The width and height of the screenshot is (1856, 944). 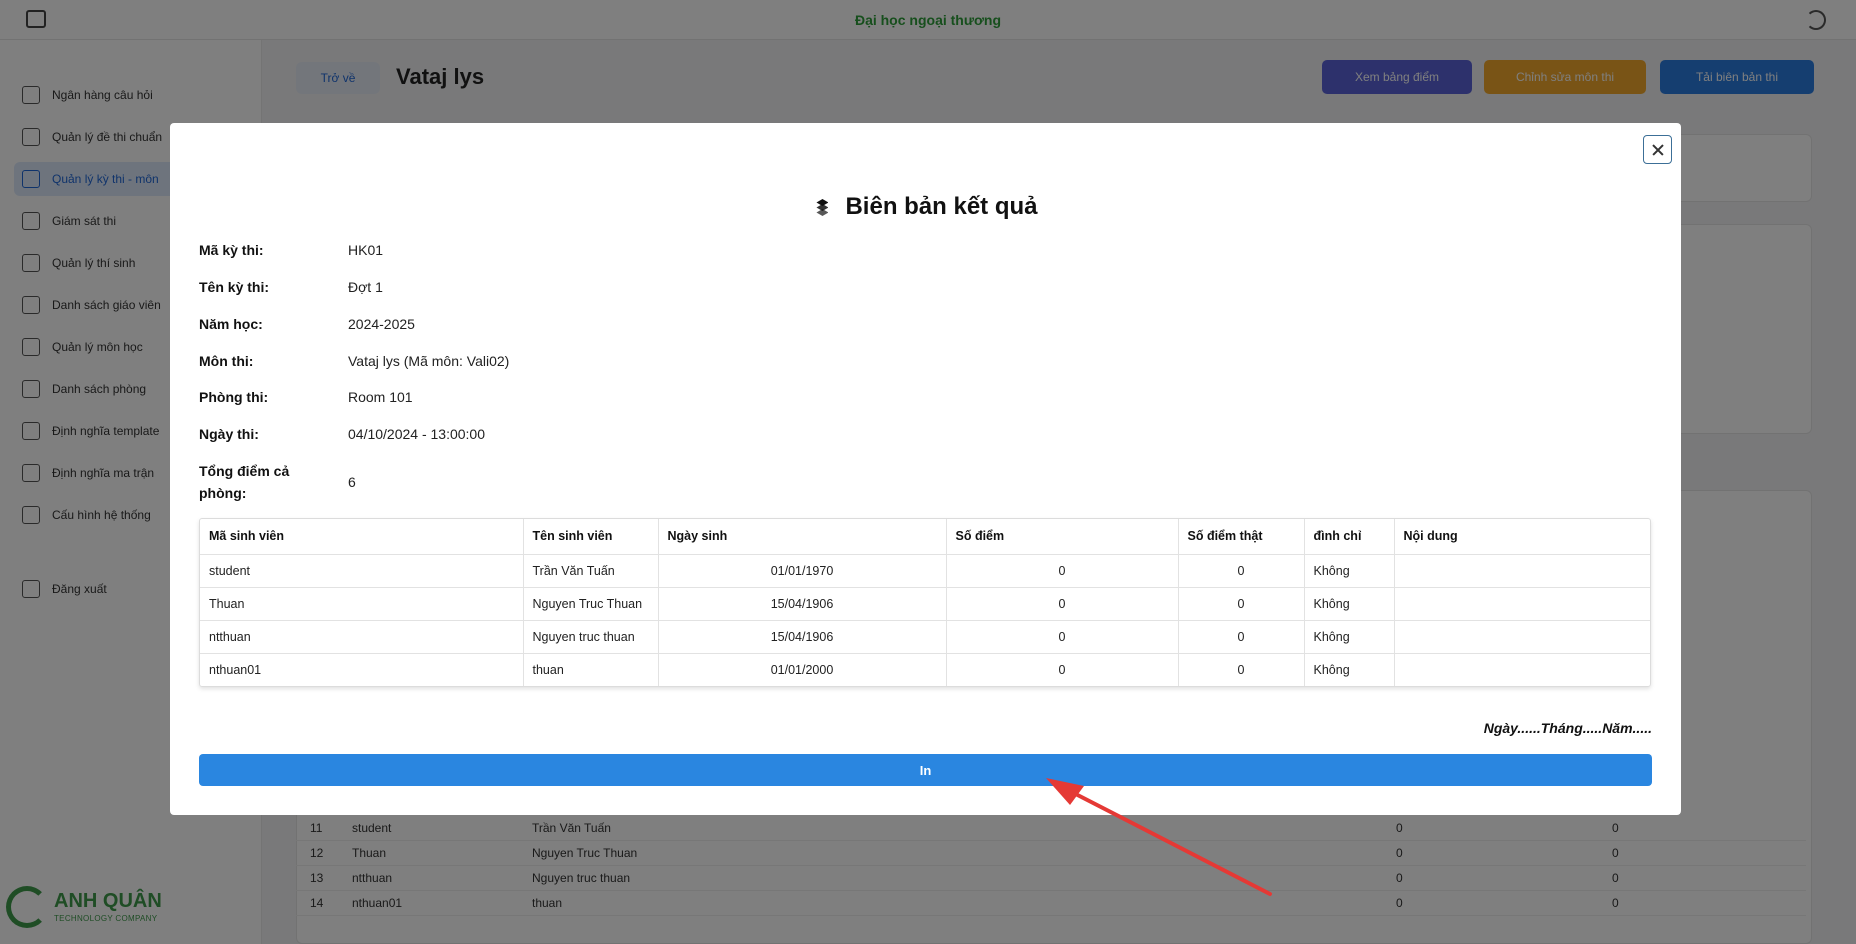 What do you see at coordinates (380, 397) in the screenshot?
I see `info-value: Room 101` at bounding box center [380, 397].